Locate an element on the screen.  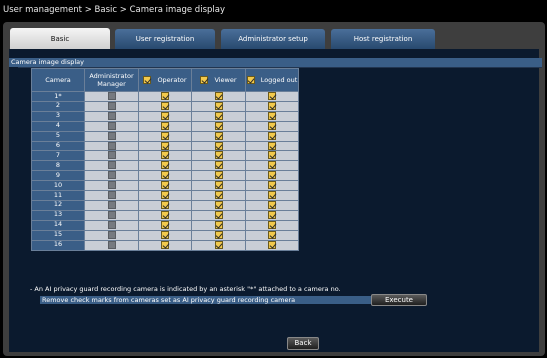
table-row: 8 is located at coordinates (165, 166).